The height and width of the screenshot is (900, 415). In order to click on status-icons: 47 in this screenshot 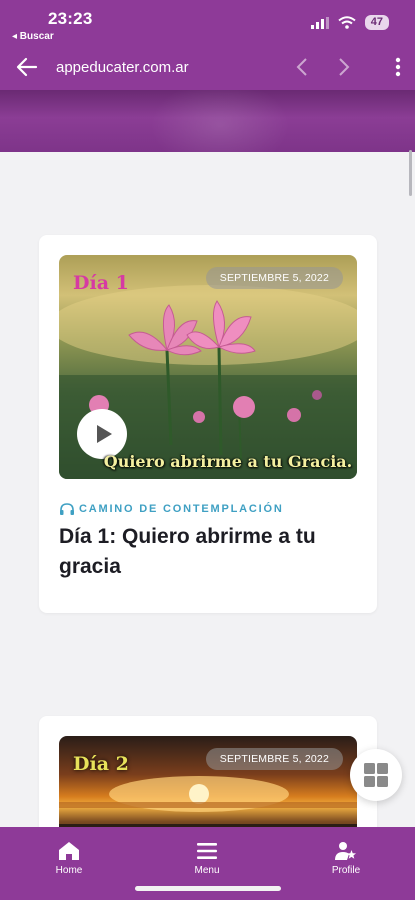, I will do `click(349, 22)`.